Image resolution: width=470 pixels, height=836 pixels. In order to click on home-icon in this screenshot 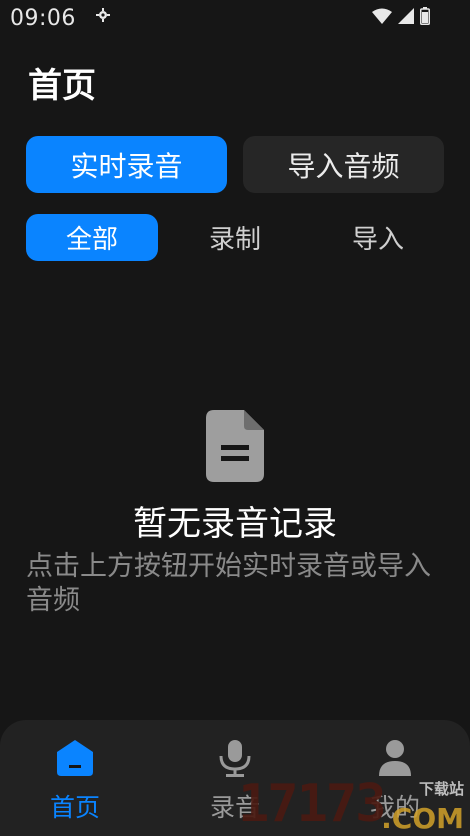, I will do `click(75, 758)`.